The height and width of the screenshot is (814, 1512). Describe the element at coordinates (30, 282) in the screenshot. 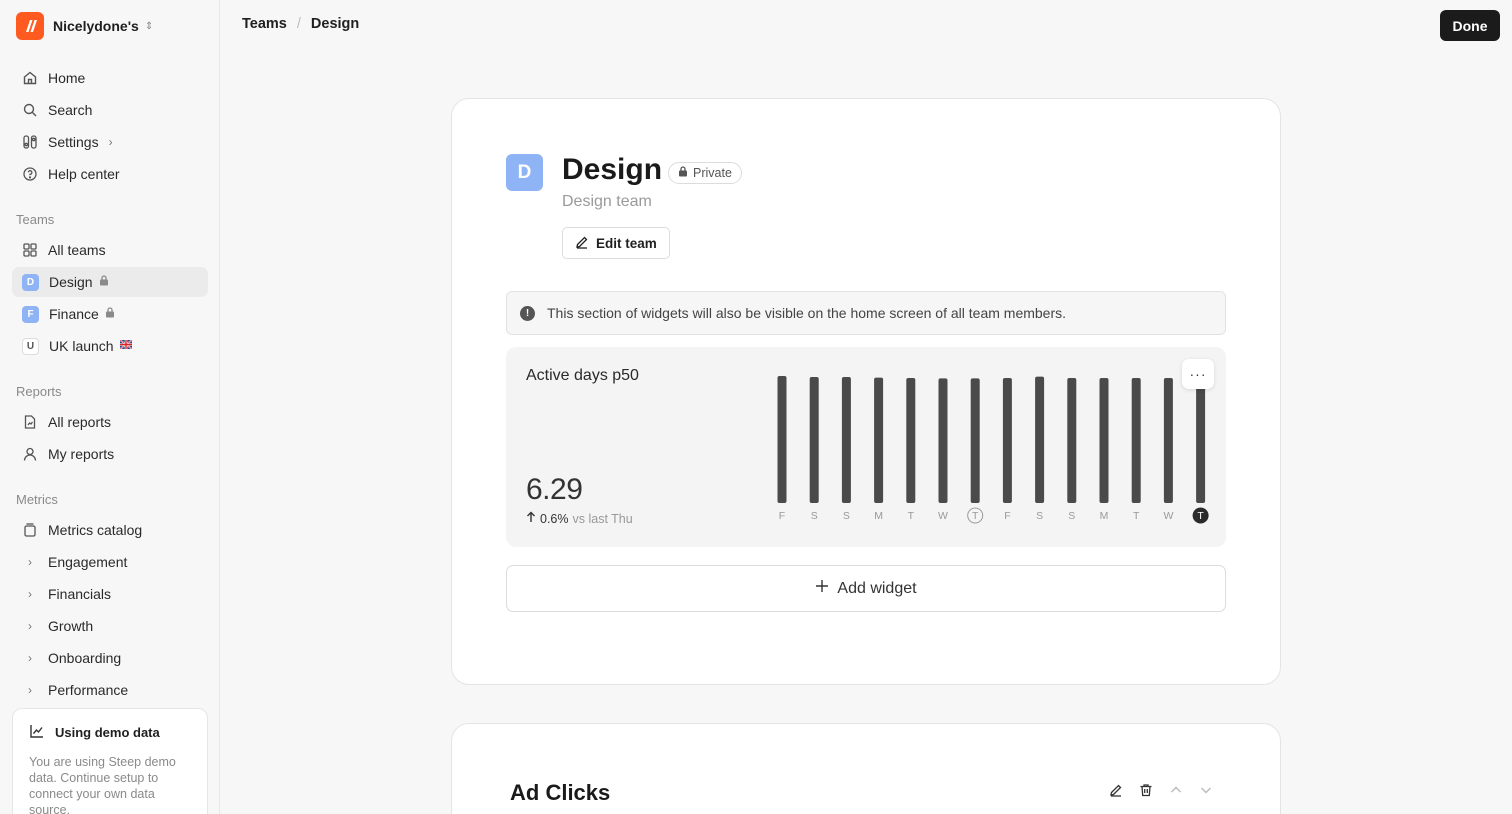

I see `team-badge-design: D` at that location.